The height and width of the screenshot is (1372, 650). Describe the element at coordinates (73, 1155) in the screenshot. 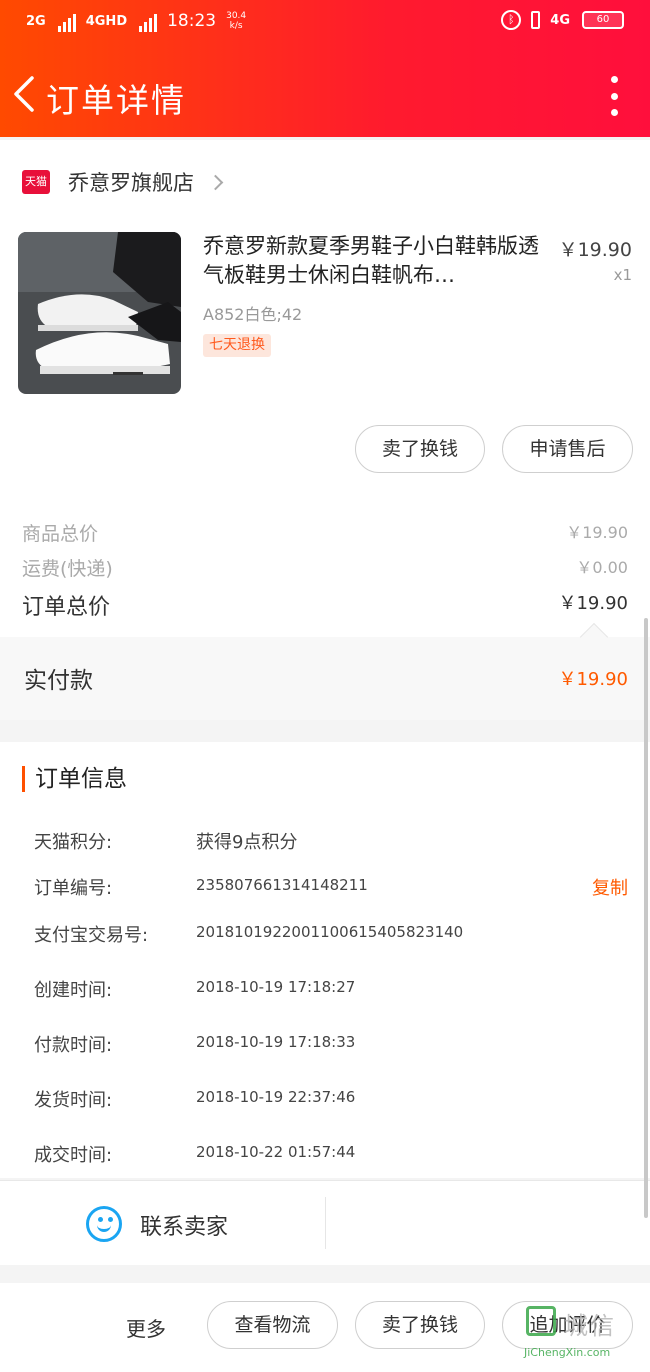

I see `info-label: 成交时间:` at that location.